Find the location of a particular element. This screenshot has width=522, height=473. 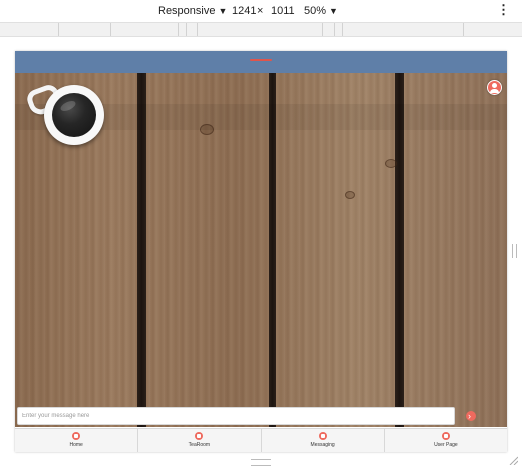

app-header is located at coordinates (261, 62).